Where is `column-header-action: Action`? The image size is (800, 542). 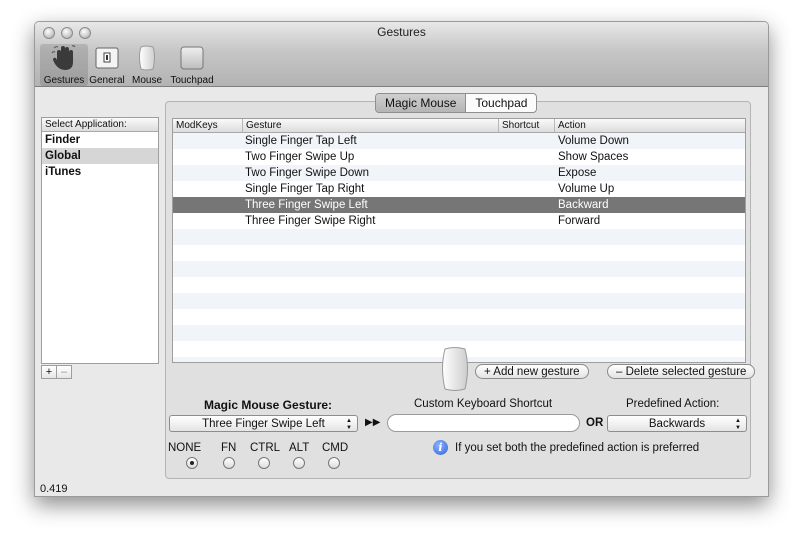 column-header-action: Action is located at coordinates (649, 125).